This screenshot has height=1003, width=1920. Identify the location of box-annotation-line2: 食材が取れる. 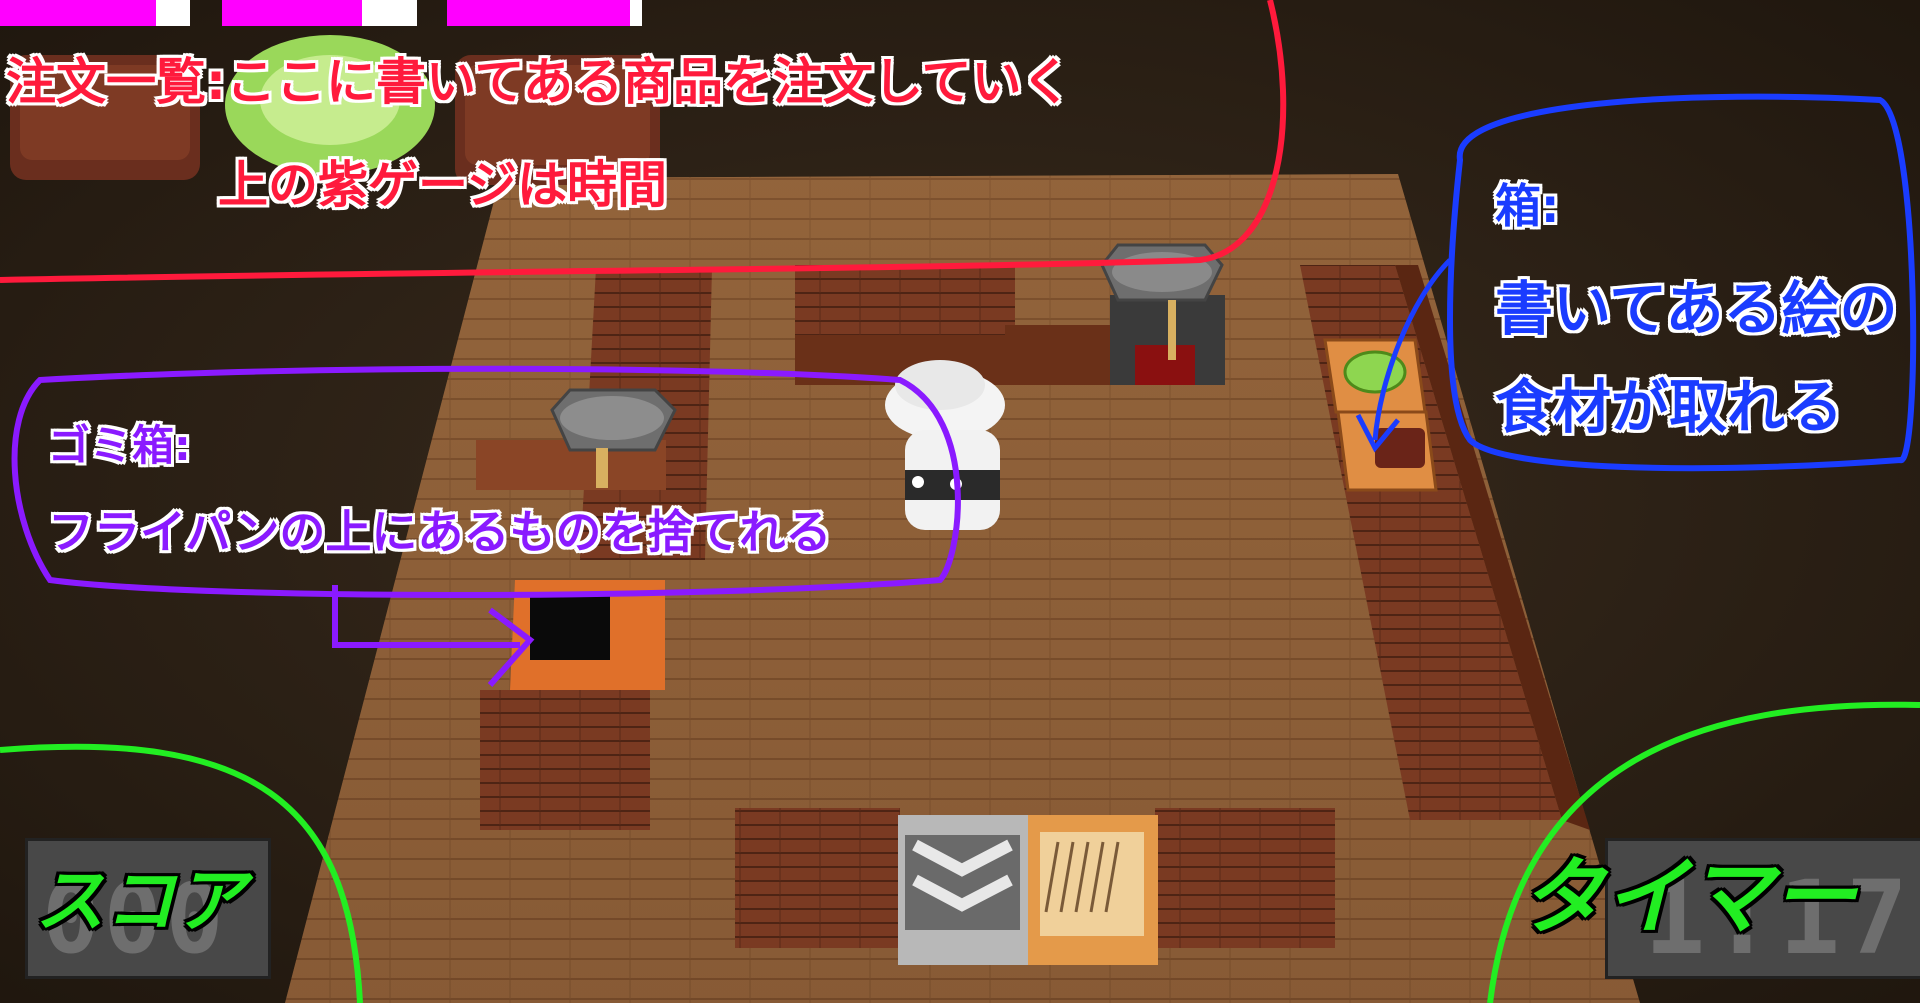
(1669, 407).